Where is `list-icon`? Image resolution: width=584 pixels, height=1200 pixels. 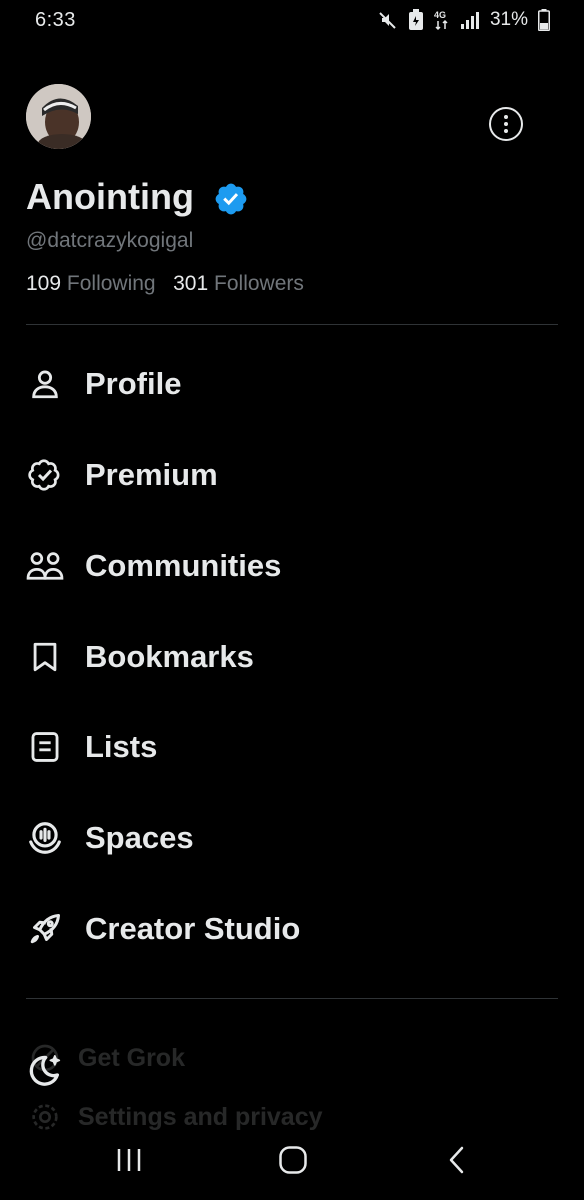 list-icon is located at coordinates (45, 747).